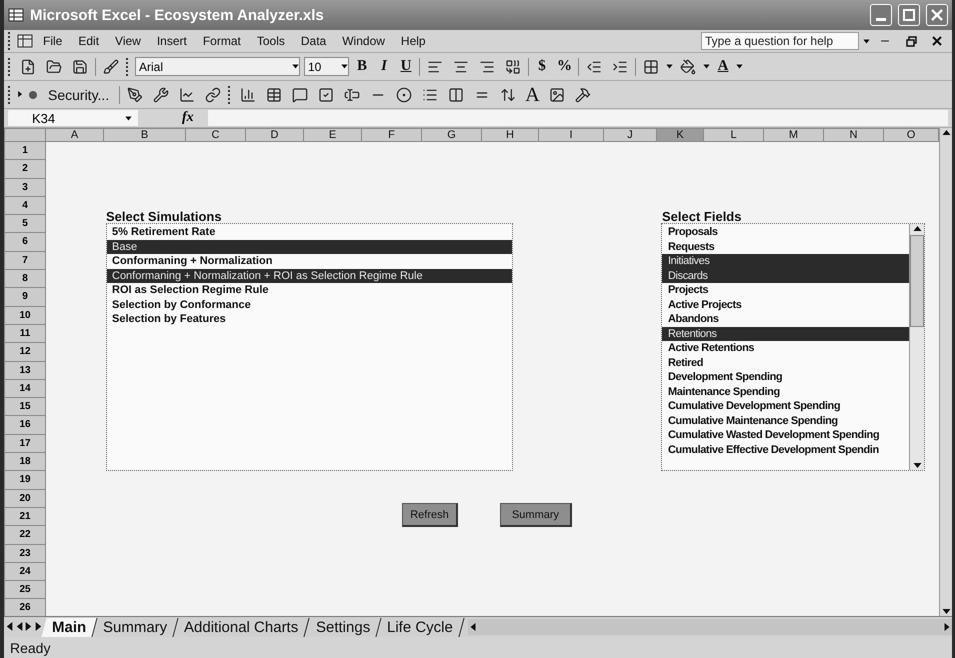 The width and height of the screenshot is (955, 658). What do you see at coordinates (430, 515) in the screenshot?
I see `refresh-button: Refresh` at bounding box center [430, 515].